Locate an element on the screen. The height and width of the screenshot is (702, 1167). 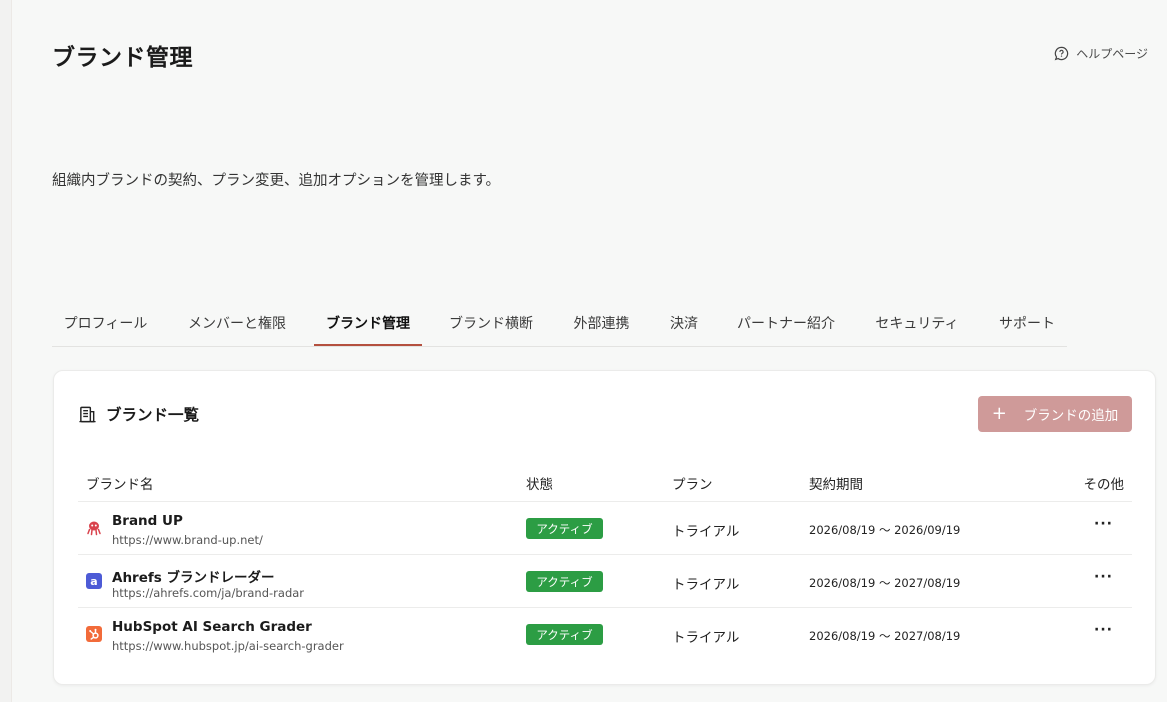
page-title: ブランド管理 is located at coordinates (122, 58).